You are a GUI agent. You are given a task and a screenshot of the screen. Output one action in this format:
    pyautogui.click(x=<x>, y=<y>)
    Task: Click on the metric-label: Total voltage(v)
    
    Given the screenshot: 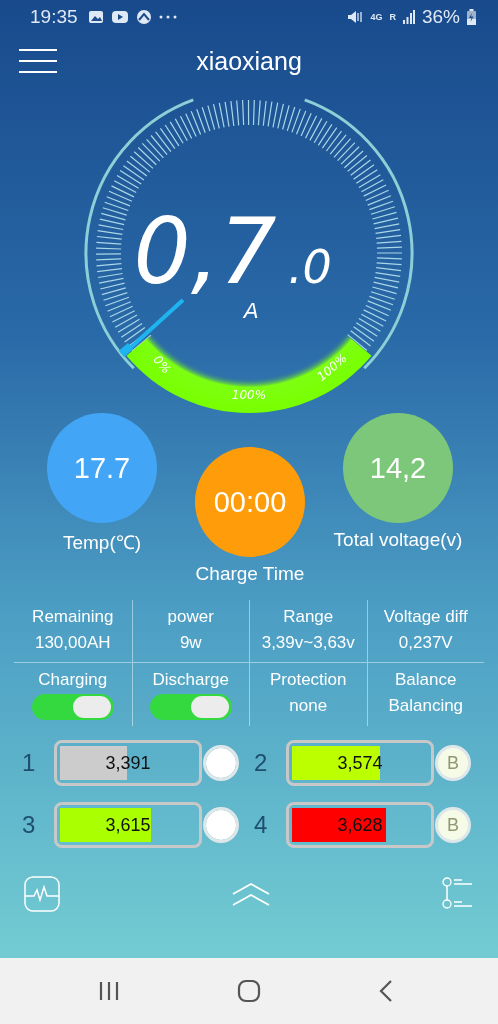 What is the action you would take?
    pyautogui.click(x=398, y=540)
    